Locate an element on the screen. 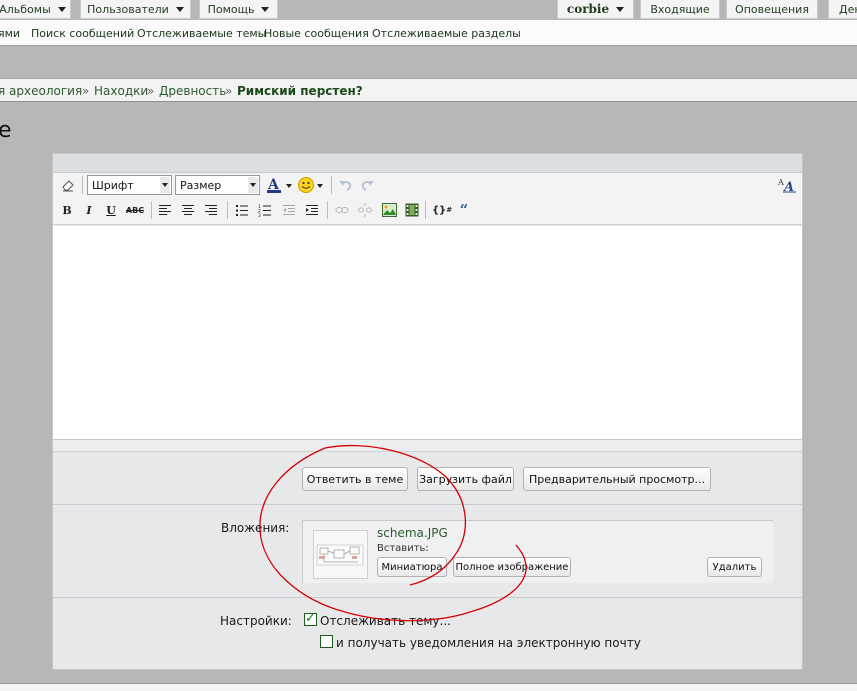 The height and width of the screenshot is (691, 857). size-select-value: Размер is located at coordinates (201, 185).